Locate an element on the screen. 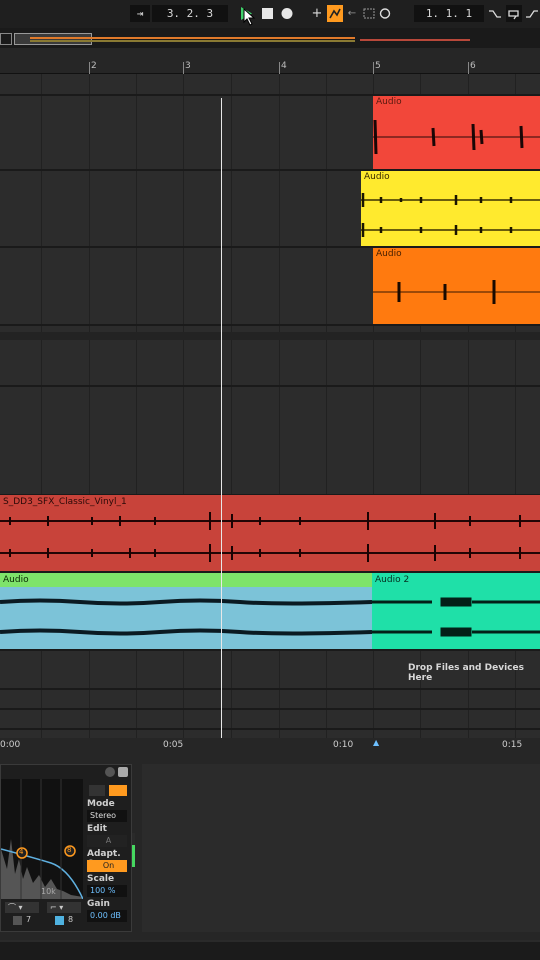  transport-bar: ⇥ 3. 2. 3 + ← 1. 1. 1 is located at coordinates (270, 14).